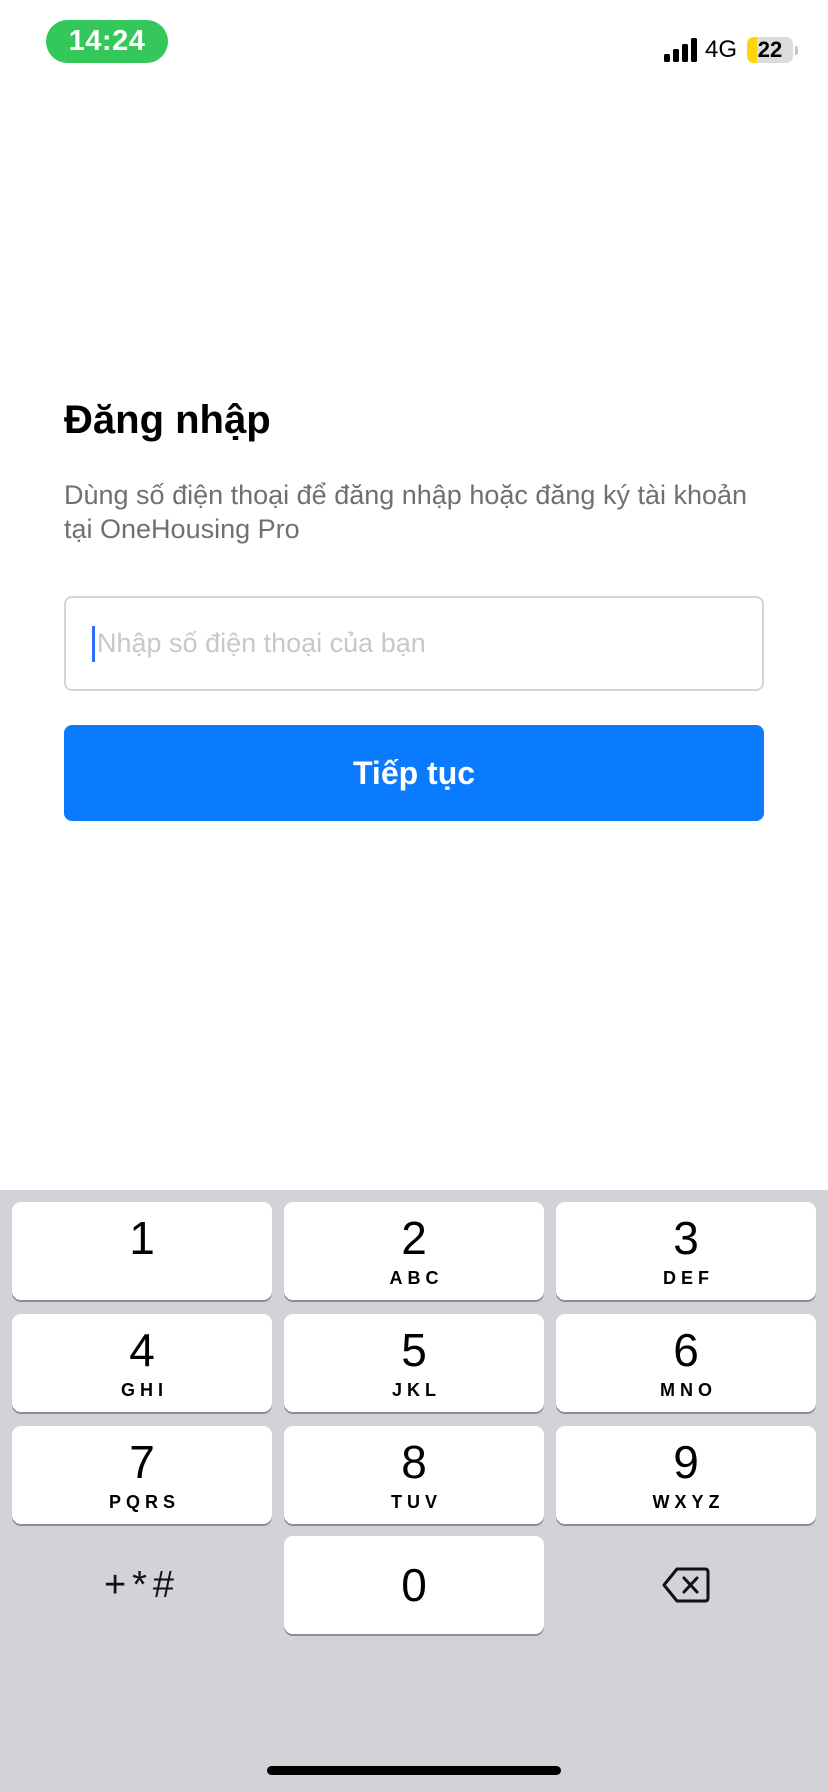 Image resolution: width=828 pixels, height=1792 pixels. I want to click on battery-level: 22, so click(770, 49).